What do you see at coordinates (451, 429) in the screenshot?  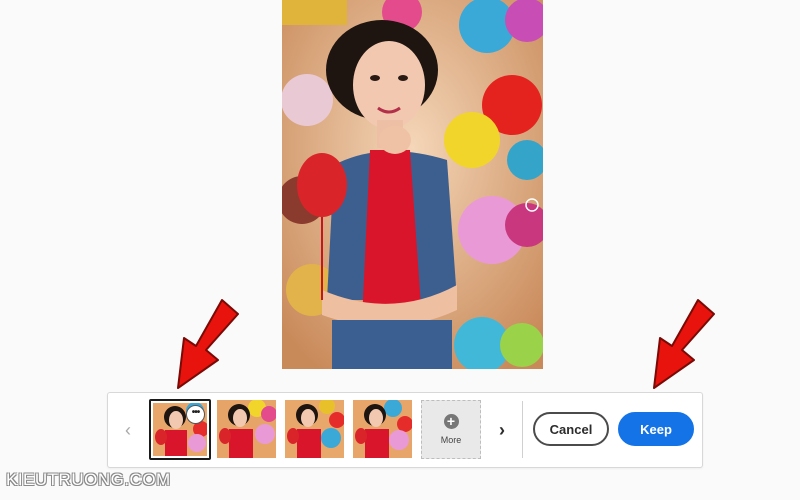 I see `more-variations-button: + More` at bounding box center [451, 429].